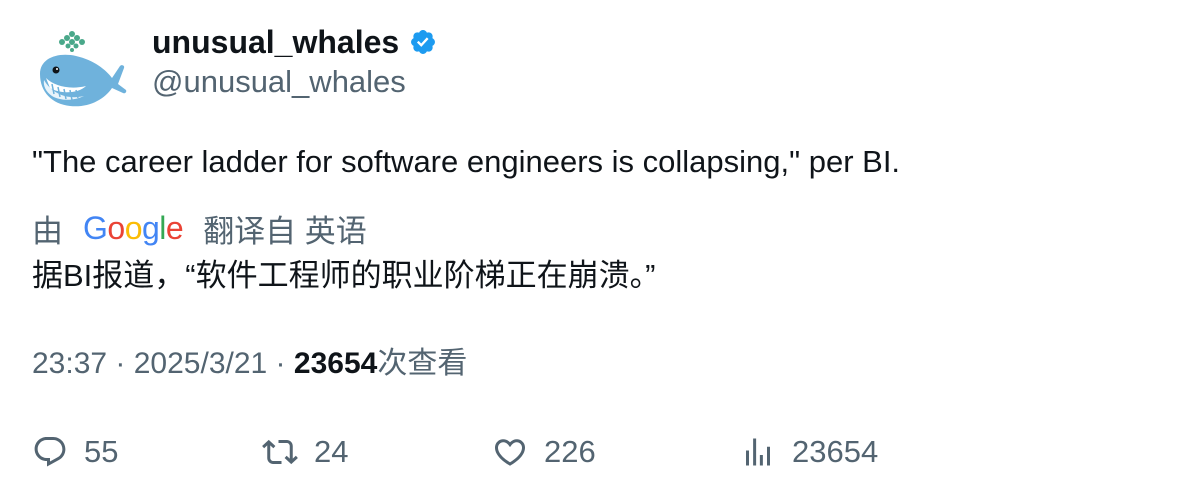  What do you see at coordinates (835, 451) in the screenshot?
I see `views-action-count: 23654` at bounding box center [835, 451].